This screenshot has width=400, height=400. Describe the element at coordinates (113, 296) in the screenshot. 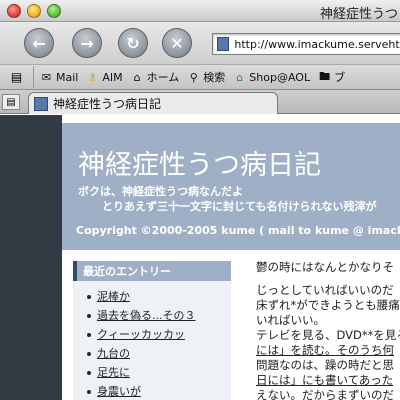

I see `entry-link: 泥棒か` at that location.